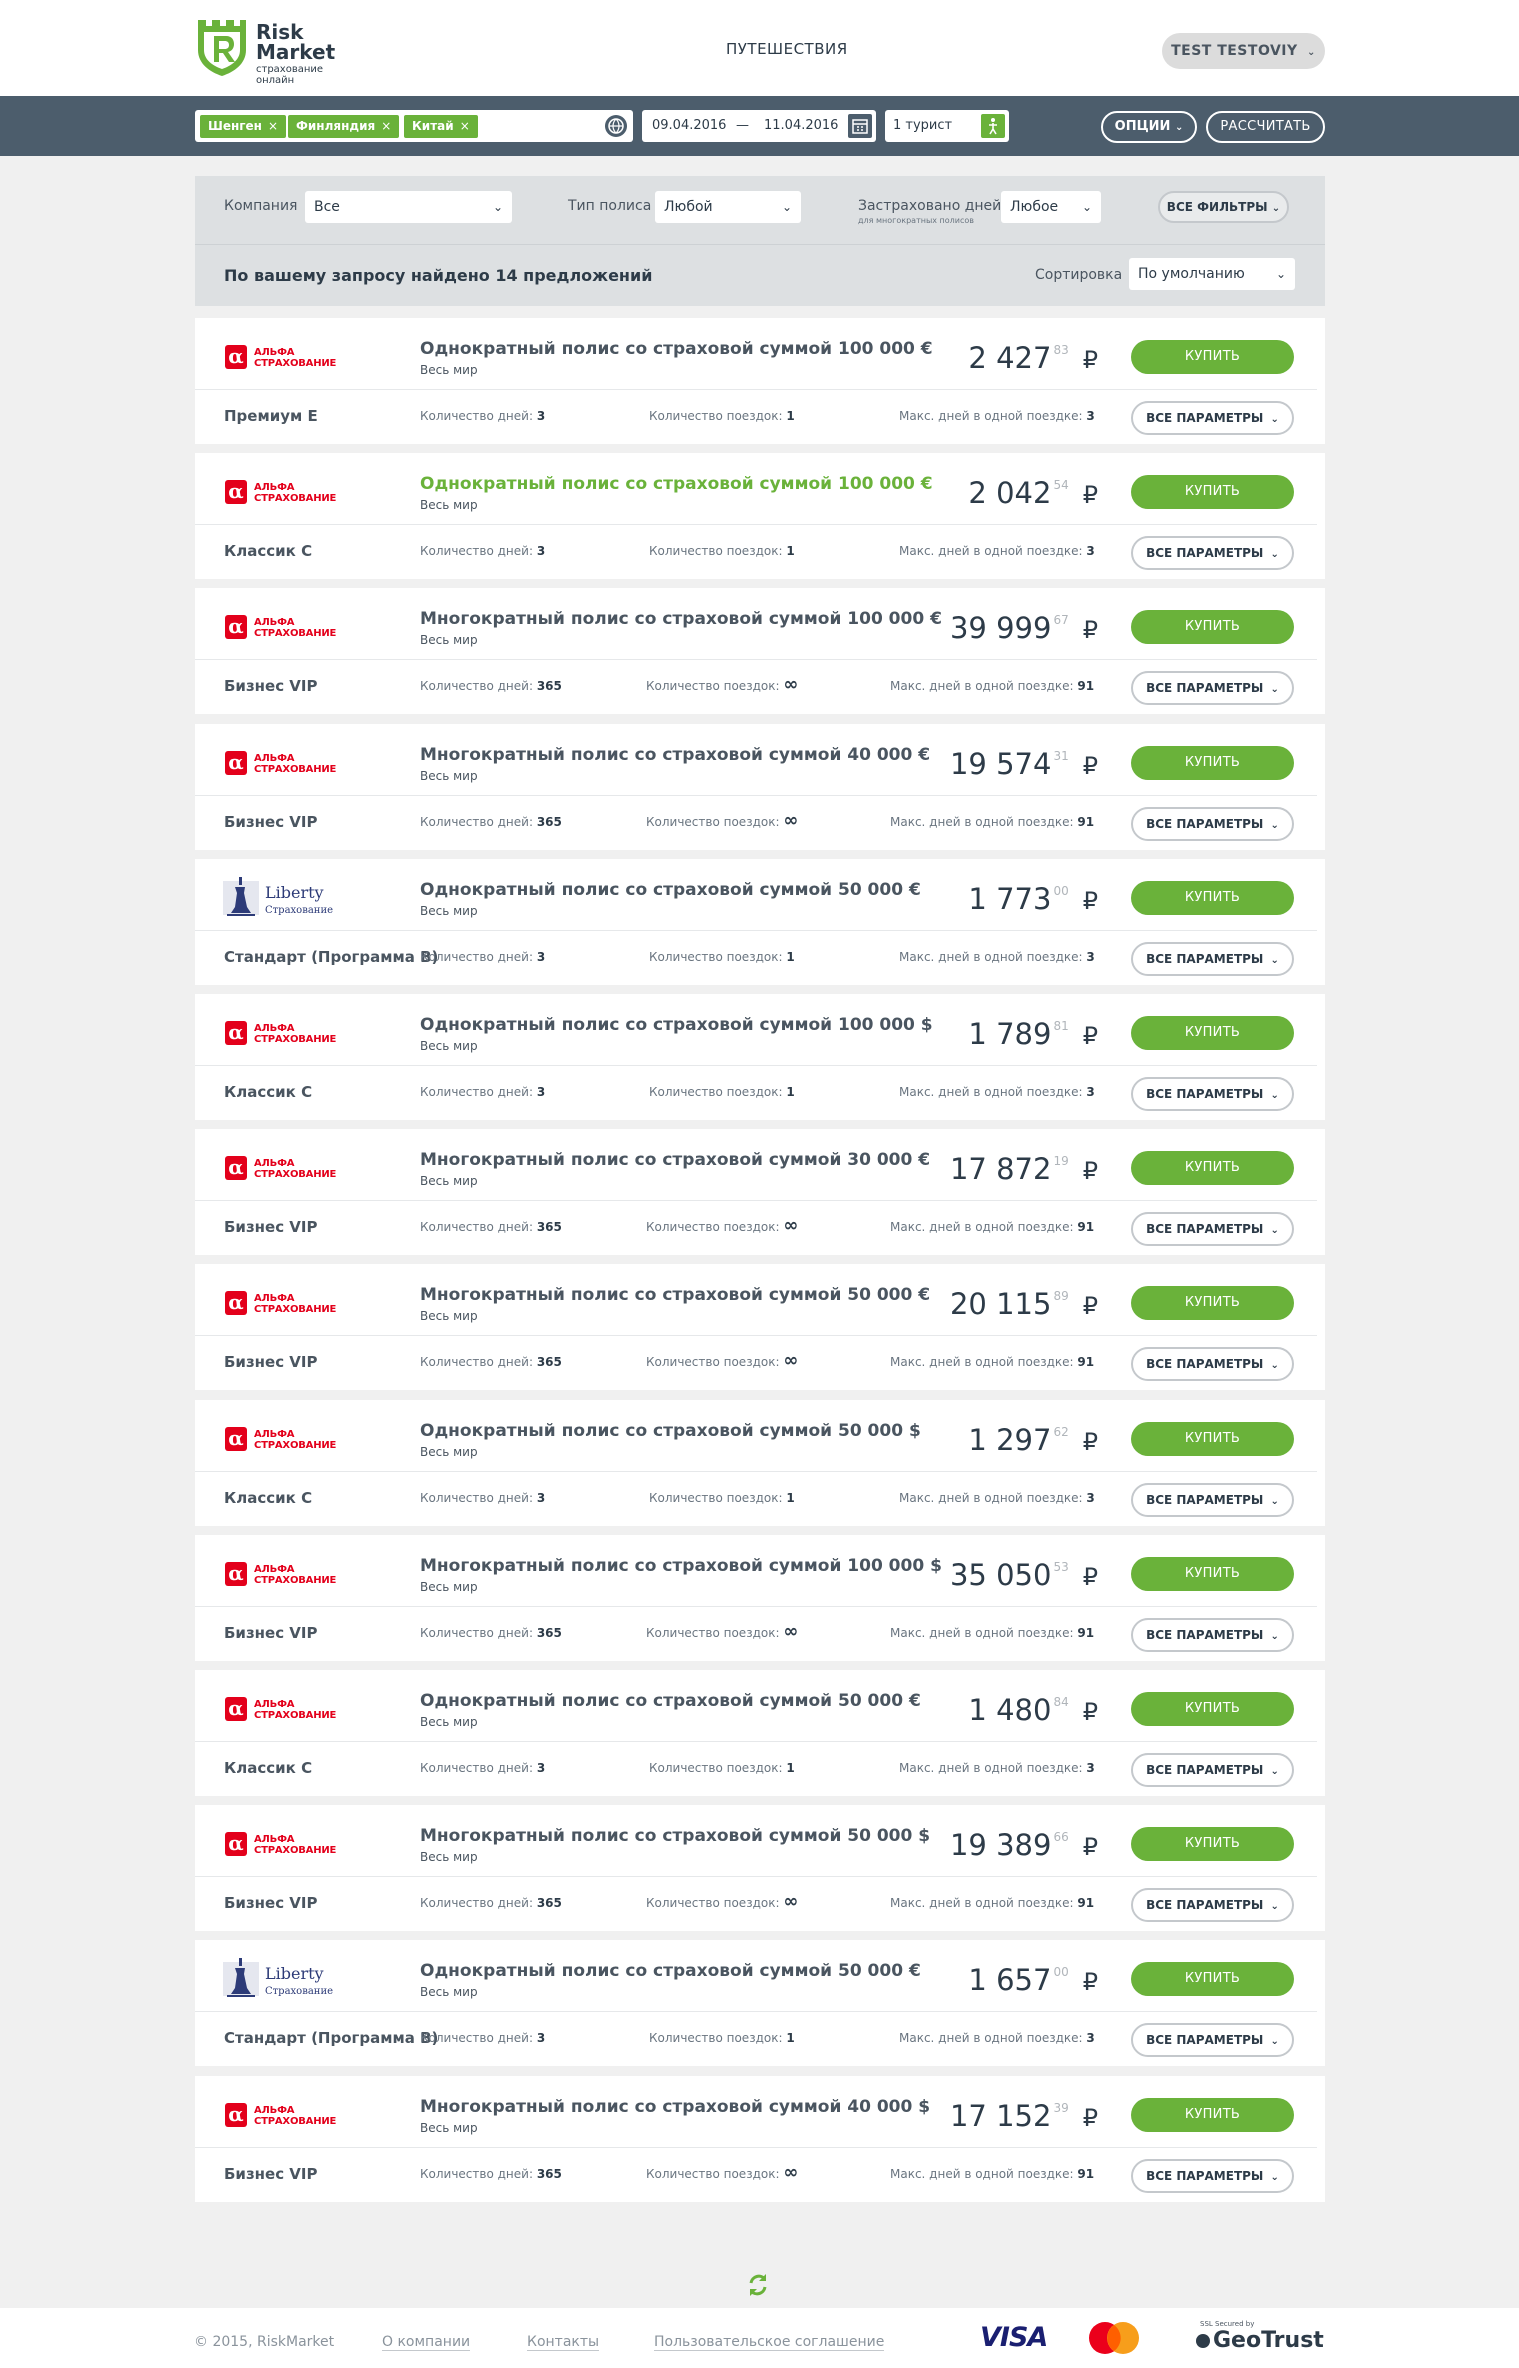  I want to click on footer-link-about: О компании, so click(426, 2342).